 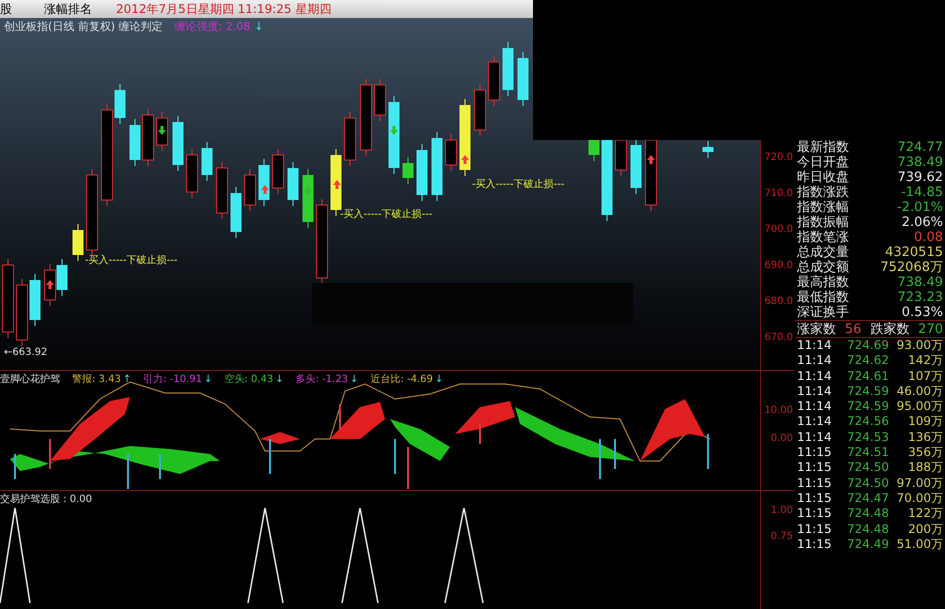 What do you see at coordinates (919, 483) in the screenshot?
I see `trade-volume: 97.00万` at bounding box center [919, 483].